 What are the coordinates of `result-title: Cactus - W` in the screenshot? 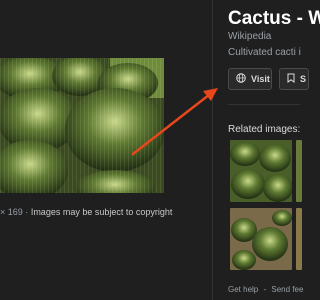 It's located at (274, 19).